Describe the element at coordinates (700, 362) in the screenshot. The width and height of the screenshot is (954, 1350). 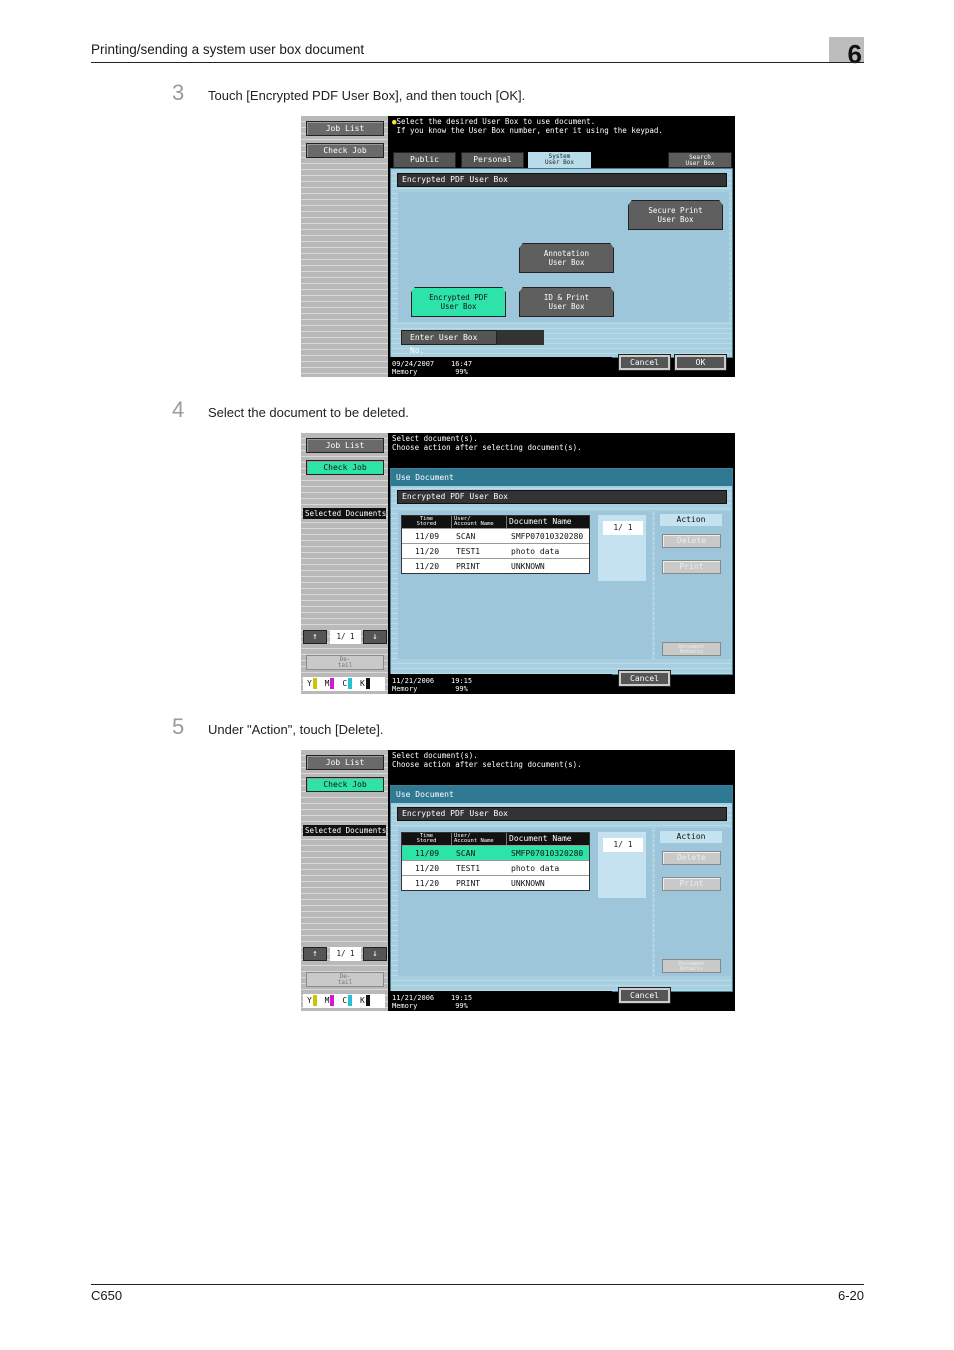
I see `ok-button: OK` at that location.